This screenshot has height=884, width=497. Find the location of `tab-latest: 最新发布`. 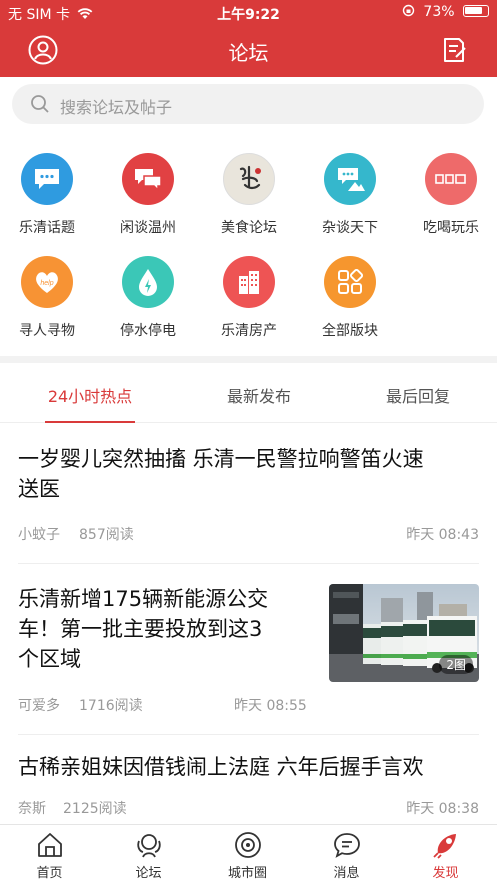

tab-latest: 最新发布 is located at coordinates (259, 395).